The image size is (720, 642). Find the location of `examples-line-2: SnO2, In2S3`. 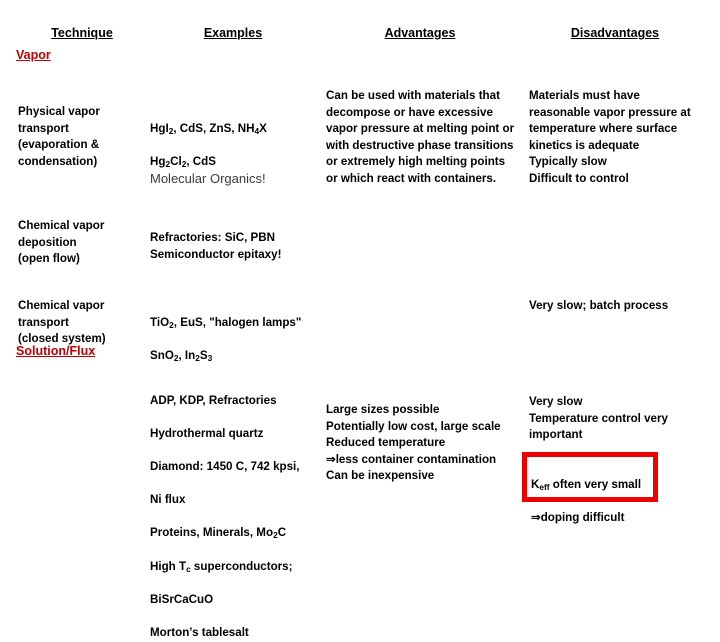

examples-line-2: SnO2, In2S3 is located at coordinates (181, 355).